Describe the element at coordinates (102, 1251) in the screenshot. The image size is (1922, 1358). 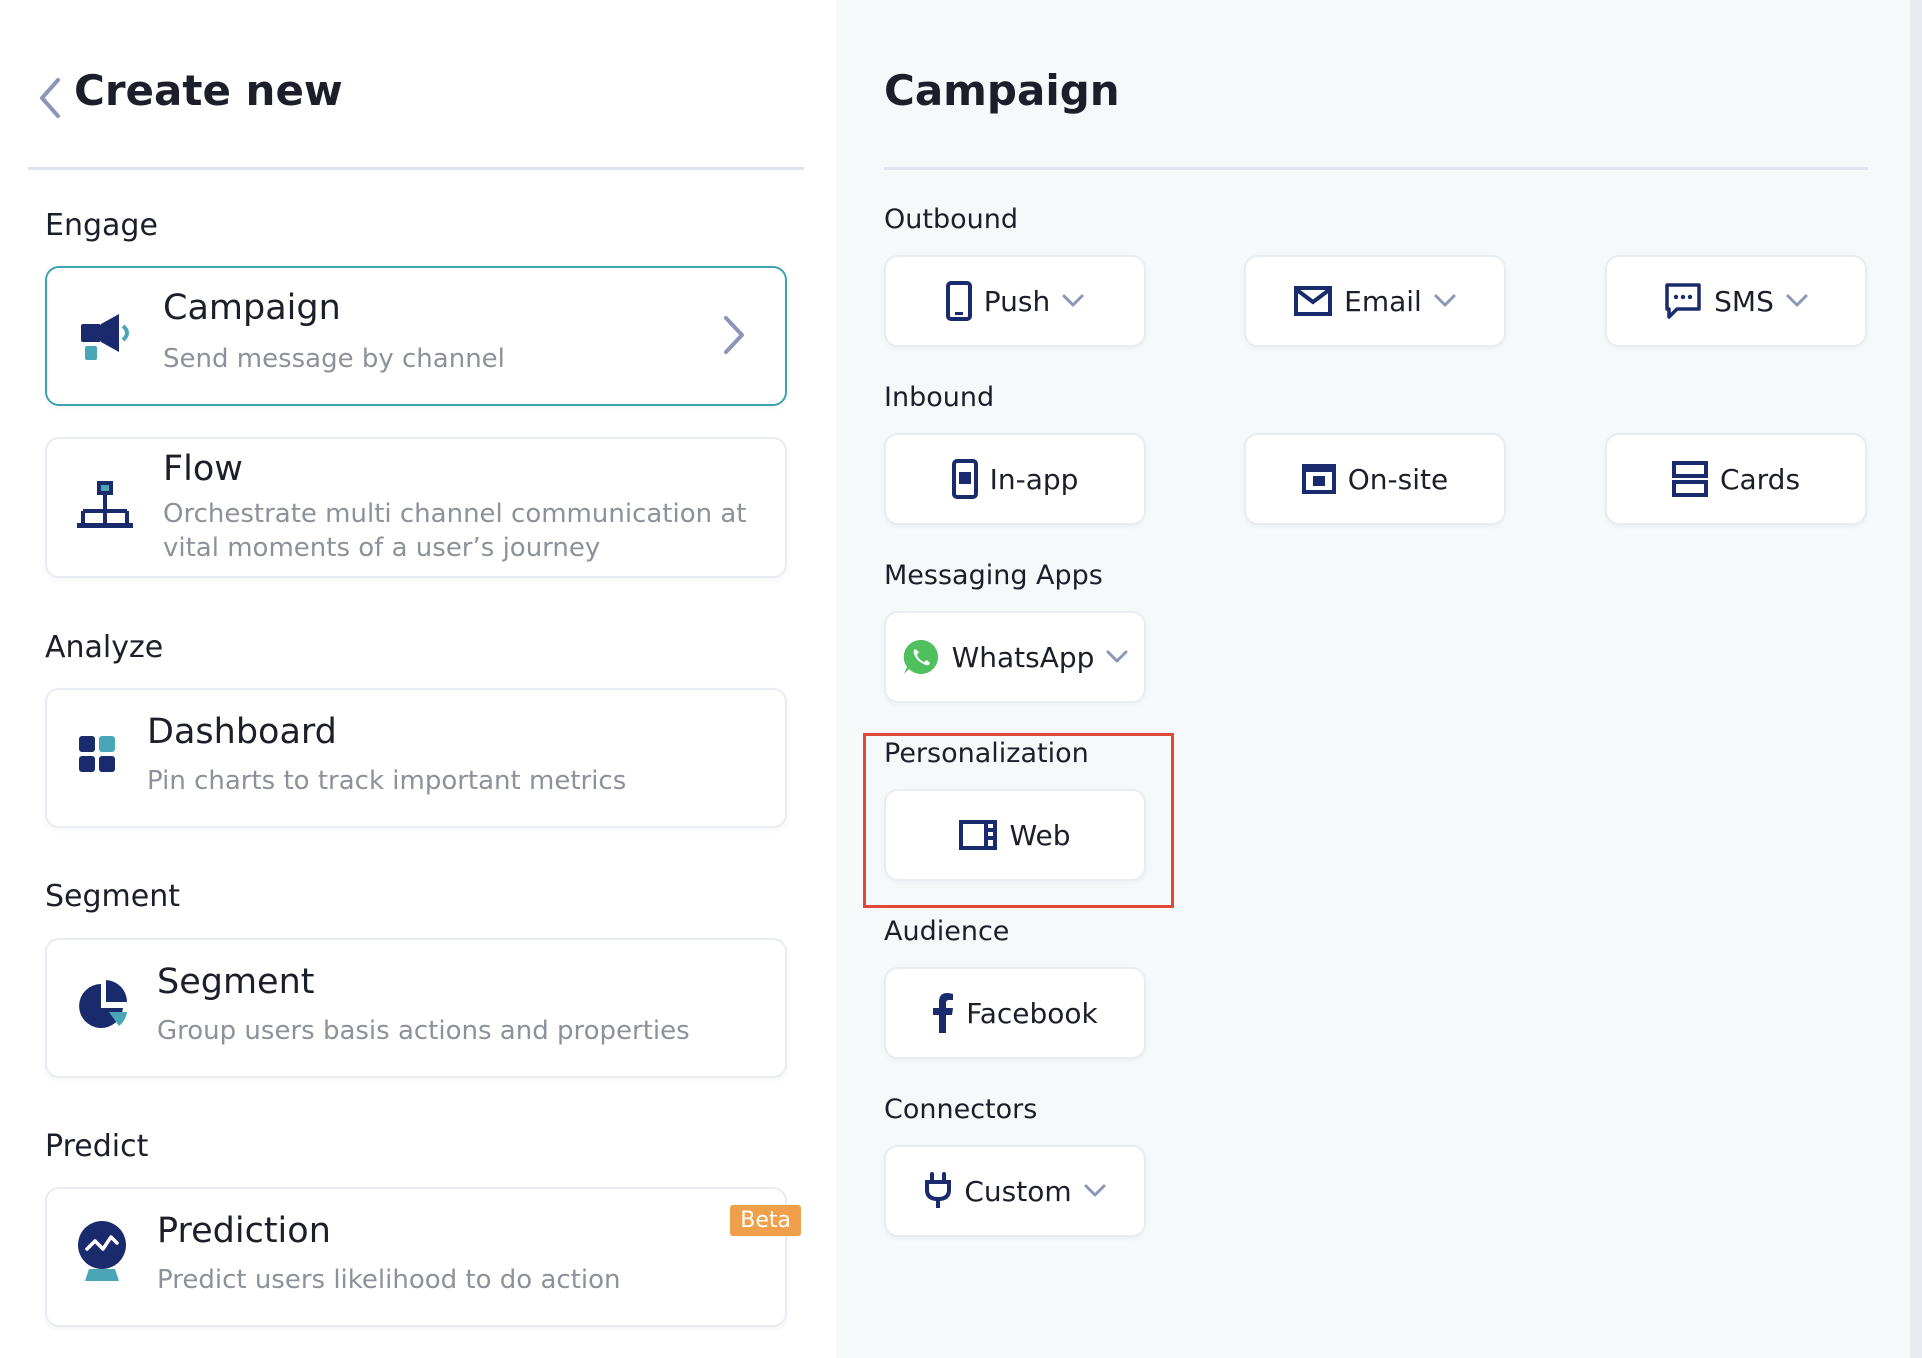
I see `prediction-trend-icon` at that location.